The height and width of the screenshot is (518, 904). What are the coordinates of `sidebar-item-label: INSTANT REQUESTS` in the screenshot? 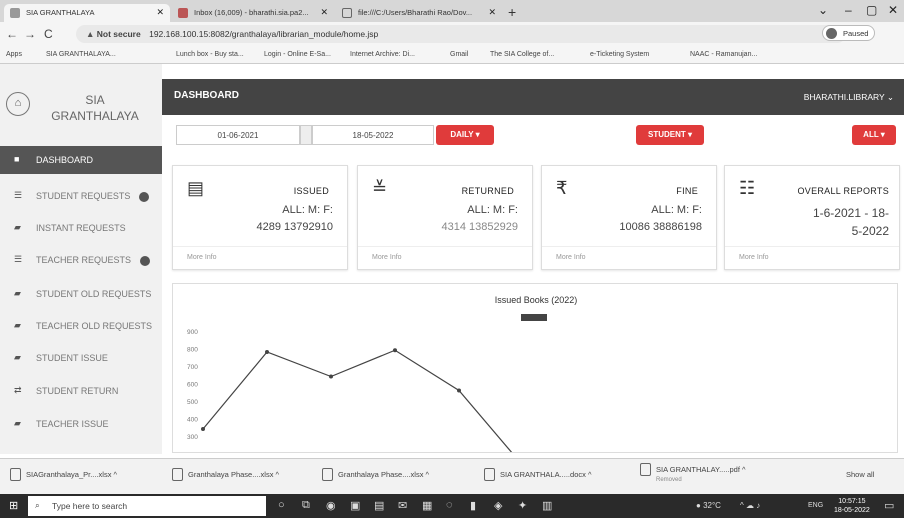 It's located at (81, 228).